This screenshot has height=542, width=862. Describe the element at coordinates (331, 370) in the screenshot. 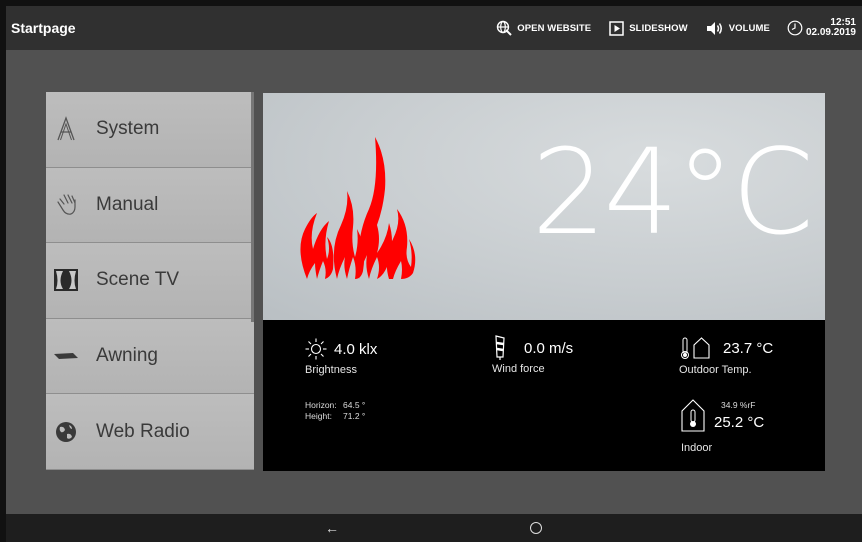

I see `brightness-label: Brightness` at that location.